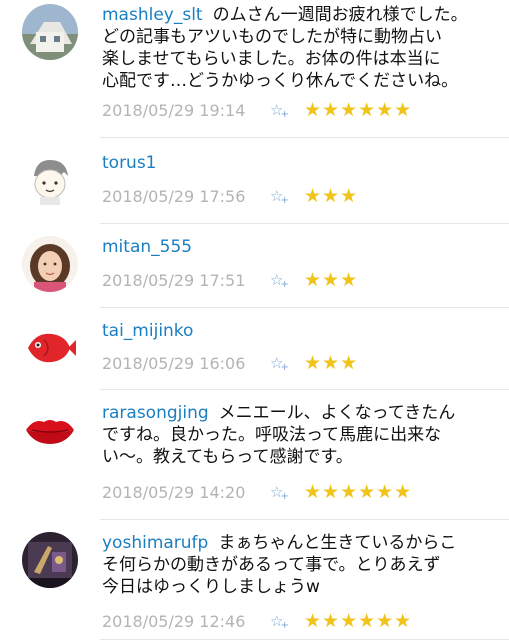 The image size is (509, 640). I want to click on comment-text: い〜。教えてもらって感謝です。, so click(227, 457).